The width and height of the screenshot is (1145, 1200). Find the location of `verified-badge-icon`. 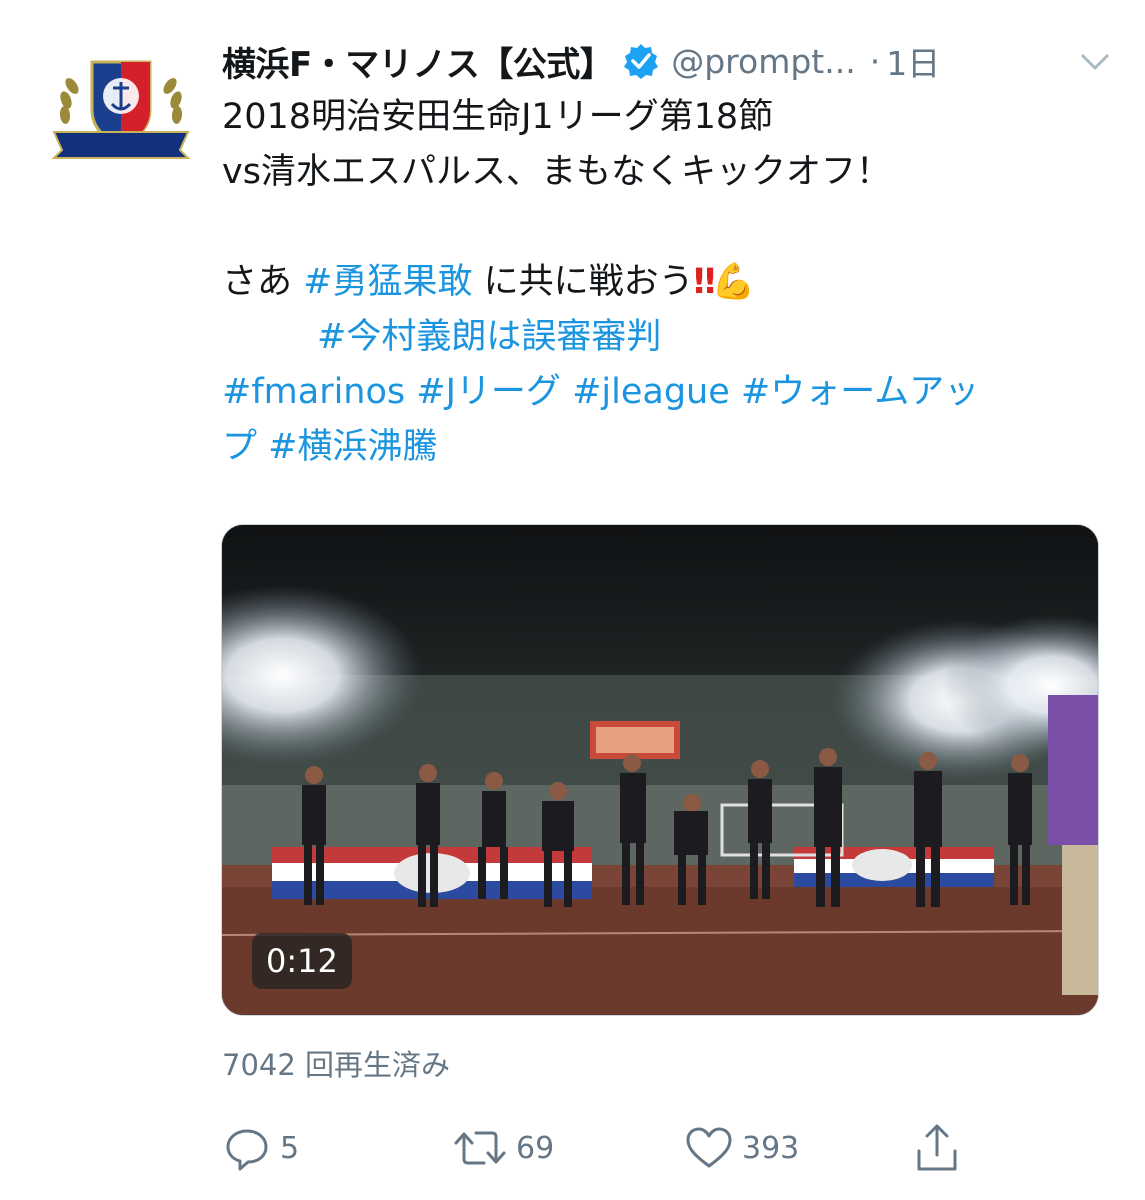

verified-badge-icon is located at coordinates (641, 61).